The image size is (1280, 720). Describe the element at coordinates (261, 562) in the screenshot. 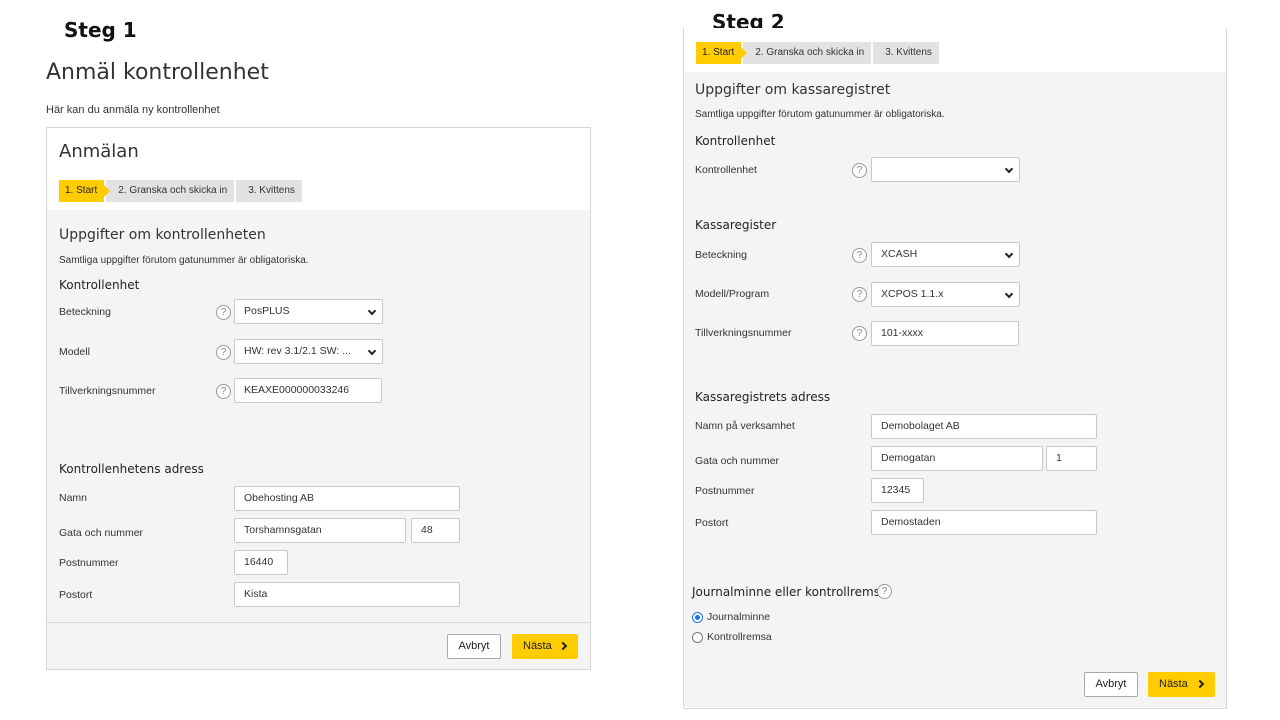

I see `postnummer-input: 16440` at that location.